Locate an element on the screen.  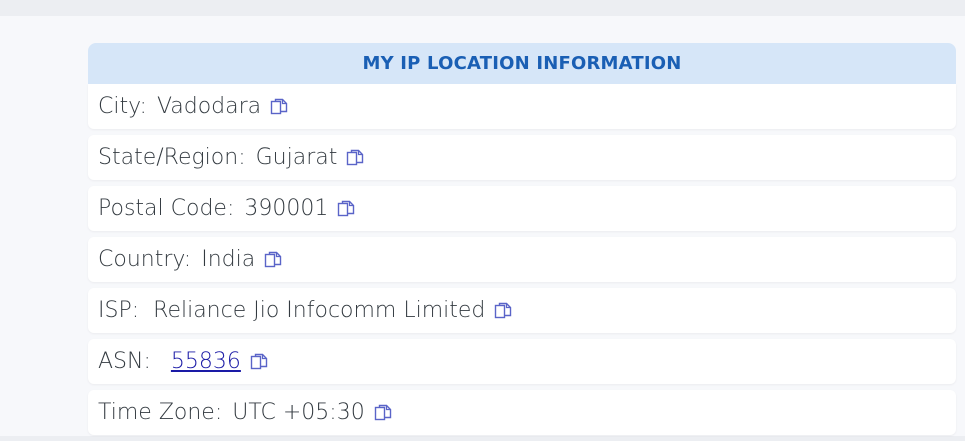
row-asn: ASN: 55836 is located at coordinates (522, 361).